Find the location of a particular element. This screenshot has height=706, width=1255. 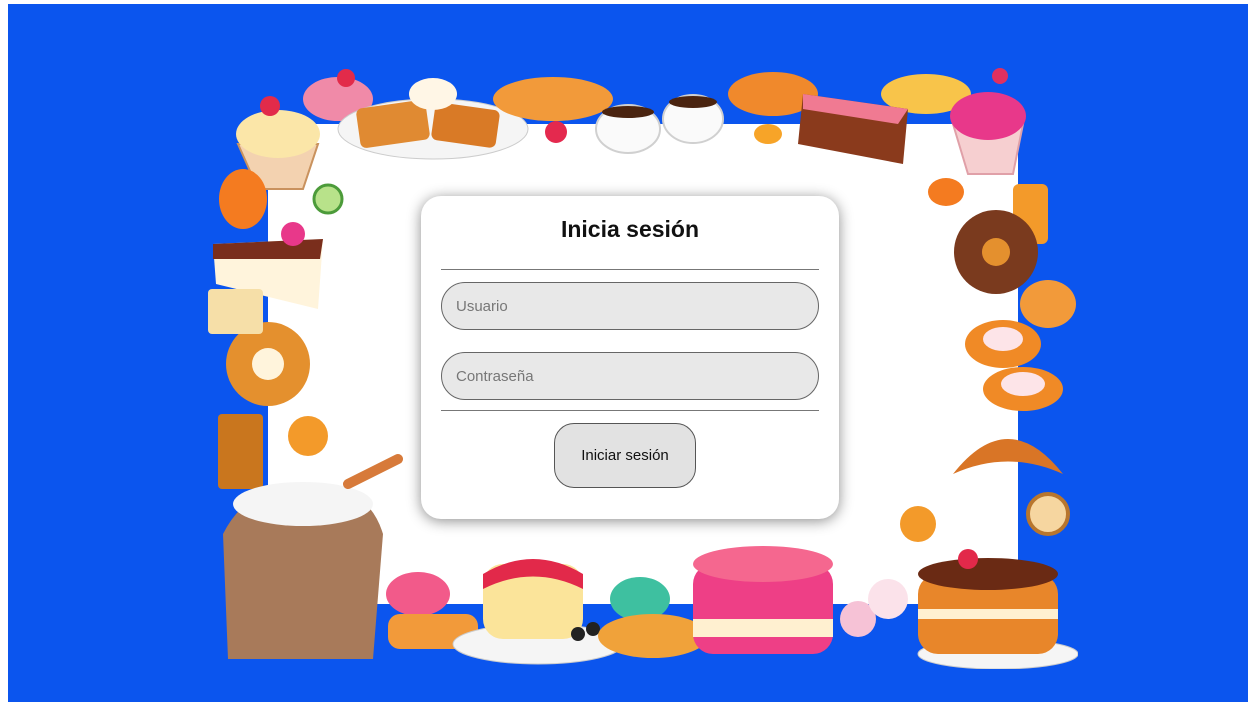

top-divider is located at coordinates (630, 269).